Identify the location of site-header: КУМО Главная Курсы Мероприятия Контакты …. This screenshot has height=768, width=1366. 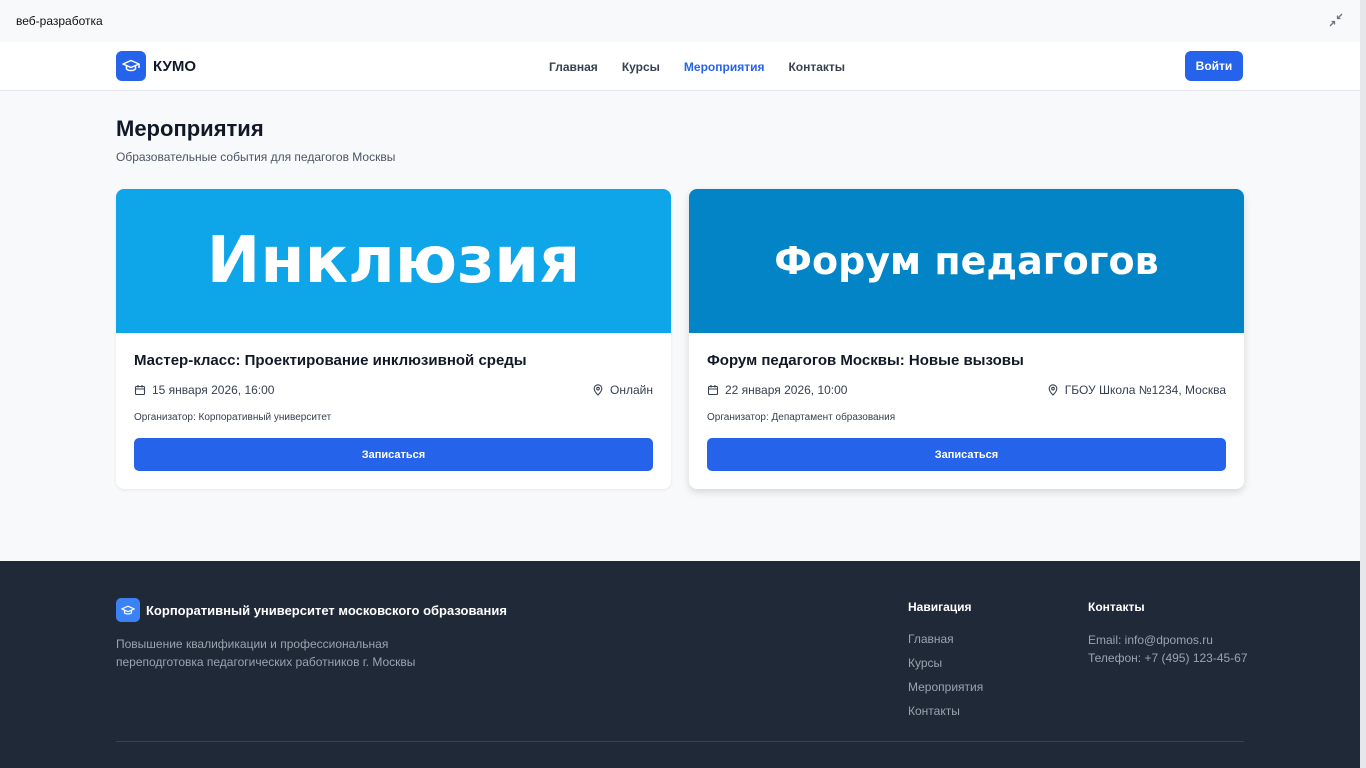
(680, 66).